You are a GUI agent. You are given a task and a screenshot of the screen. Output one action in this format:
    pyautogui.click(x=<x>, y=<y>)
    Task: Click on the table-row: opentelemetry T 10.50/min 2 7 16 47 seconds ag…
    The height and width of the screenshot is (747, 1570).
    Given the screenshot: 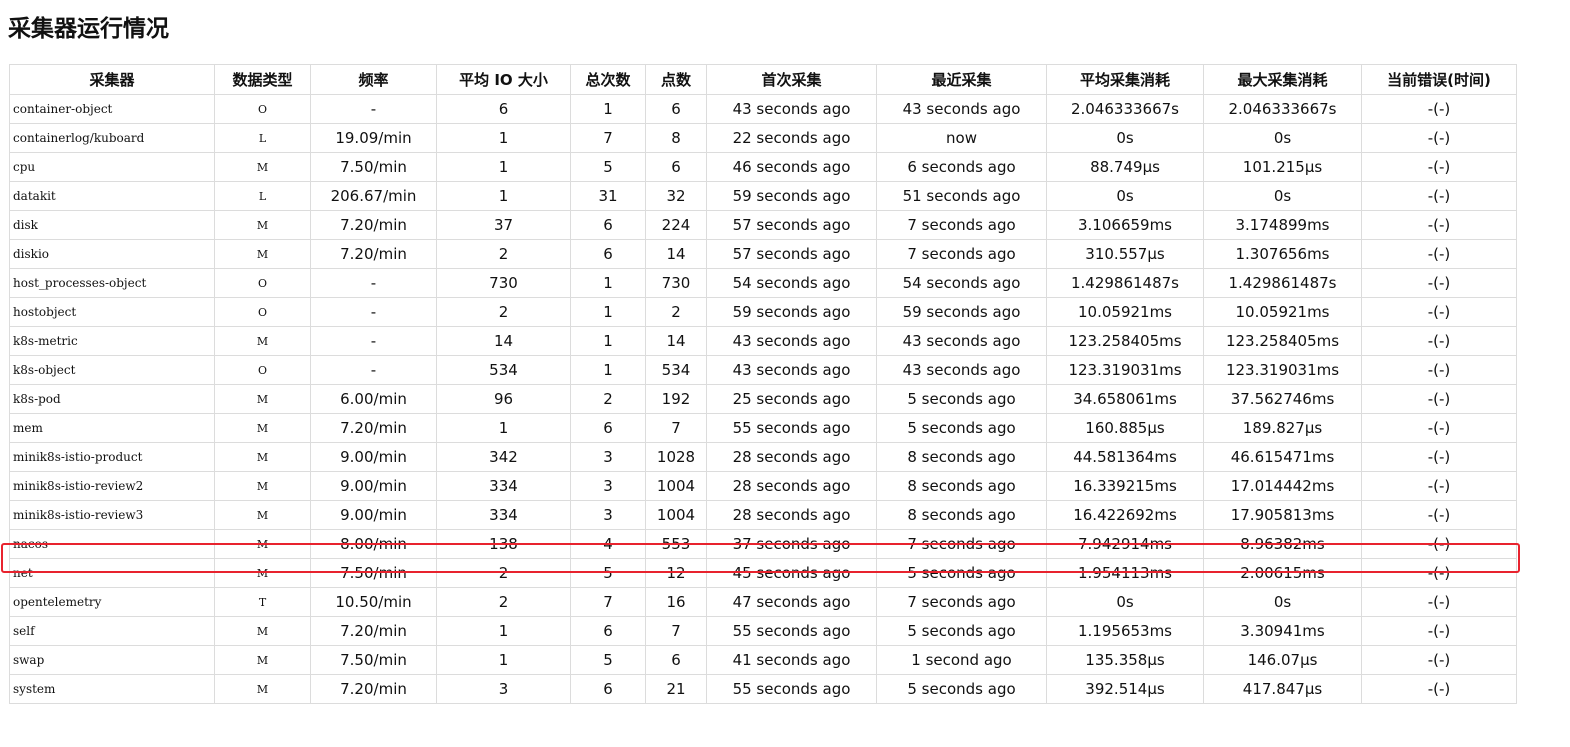 What is the action you would take?
    pyautogui.click(x=763, y=602)
    